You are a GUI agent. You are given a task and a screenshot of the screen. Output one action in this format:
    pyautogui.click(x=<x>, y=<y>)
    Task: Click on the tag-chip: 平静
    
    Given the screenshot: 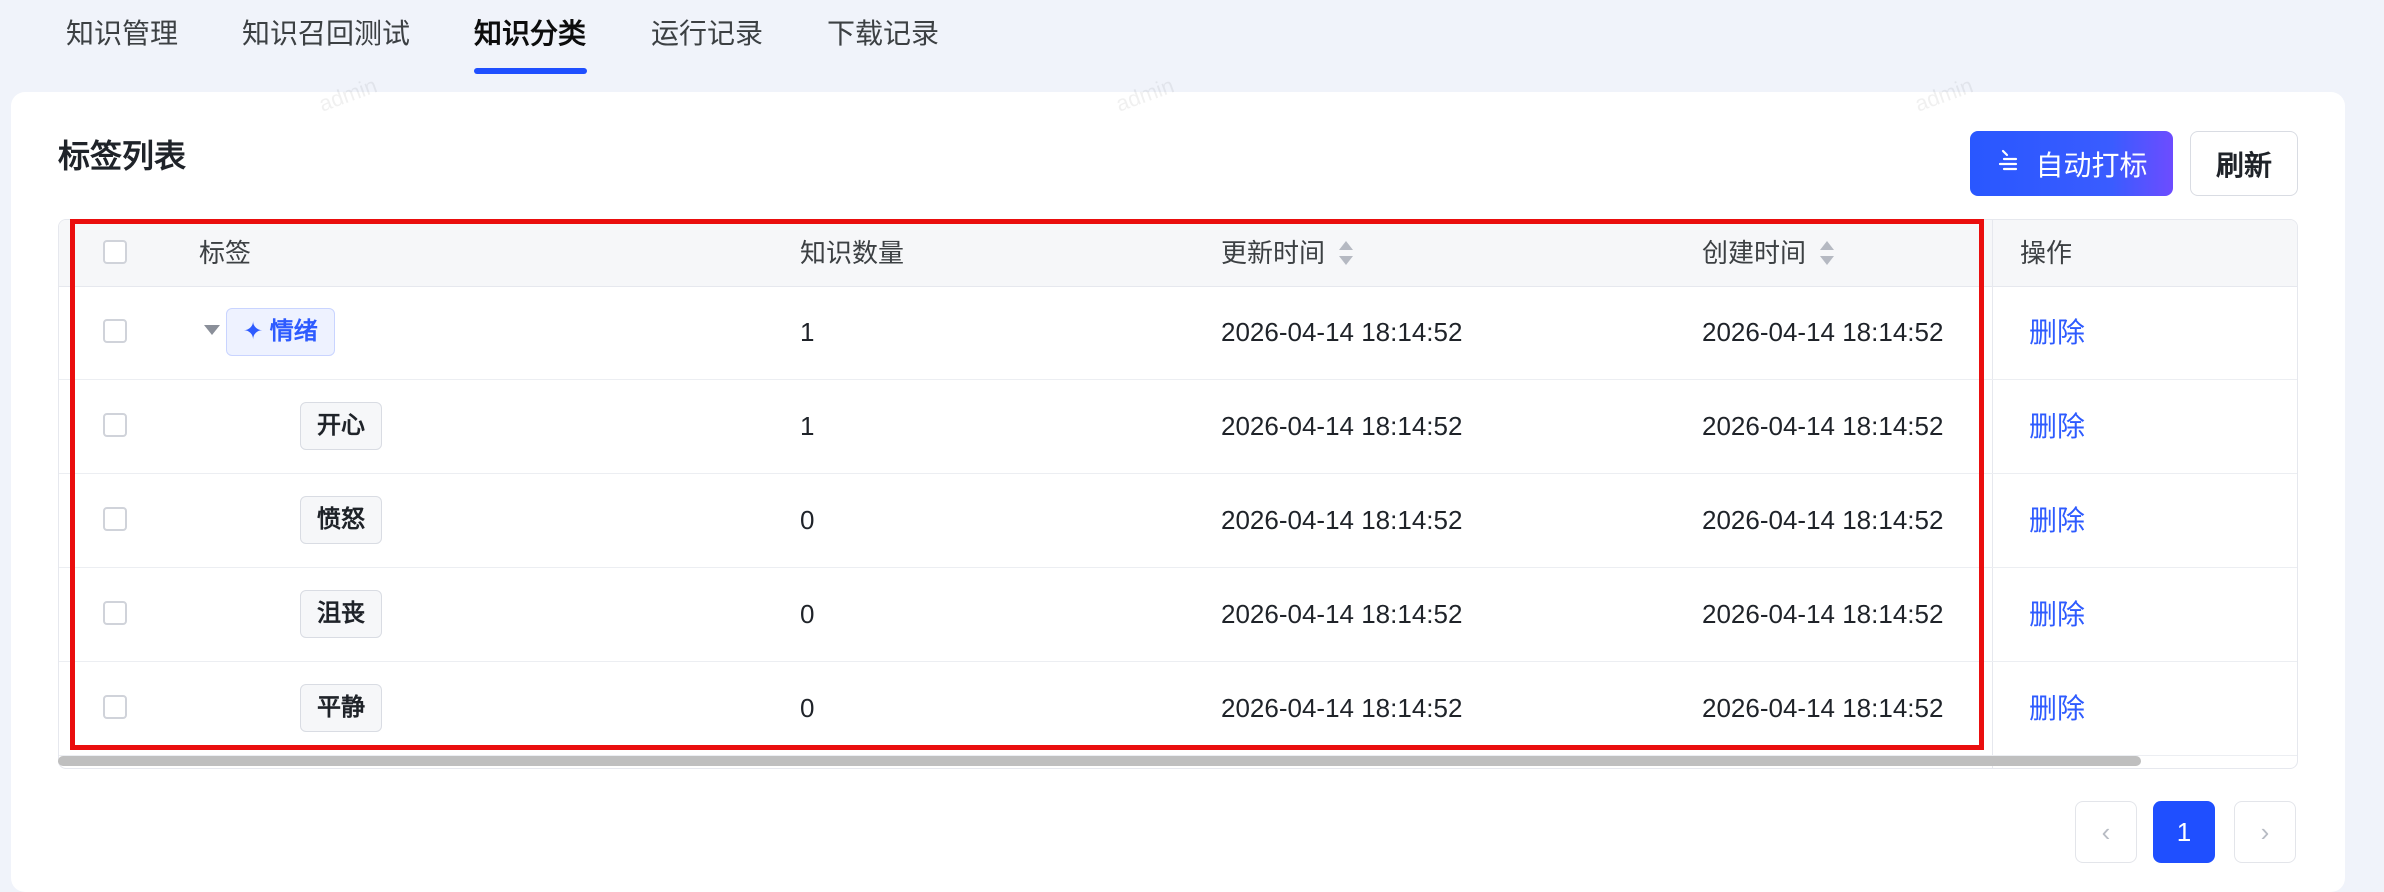 What is the action you would take?
    pyautogui.click(x=341, y=708)
    